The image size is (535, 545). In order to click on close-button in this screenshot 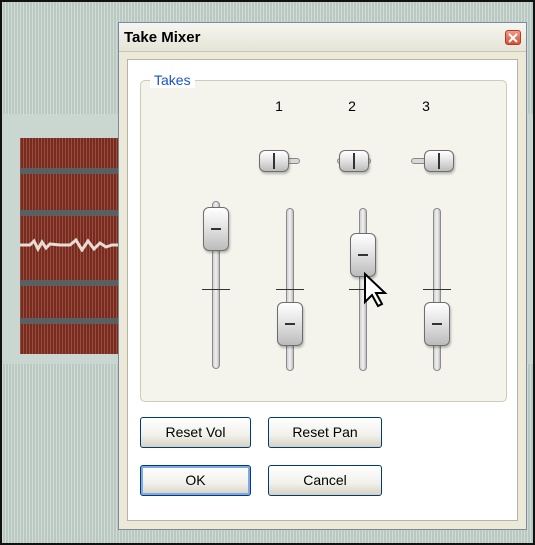, I will do `click(513, 37)`.